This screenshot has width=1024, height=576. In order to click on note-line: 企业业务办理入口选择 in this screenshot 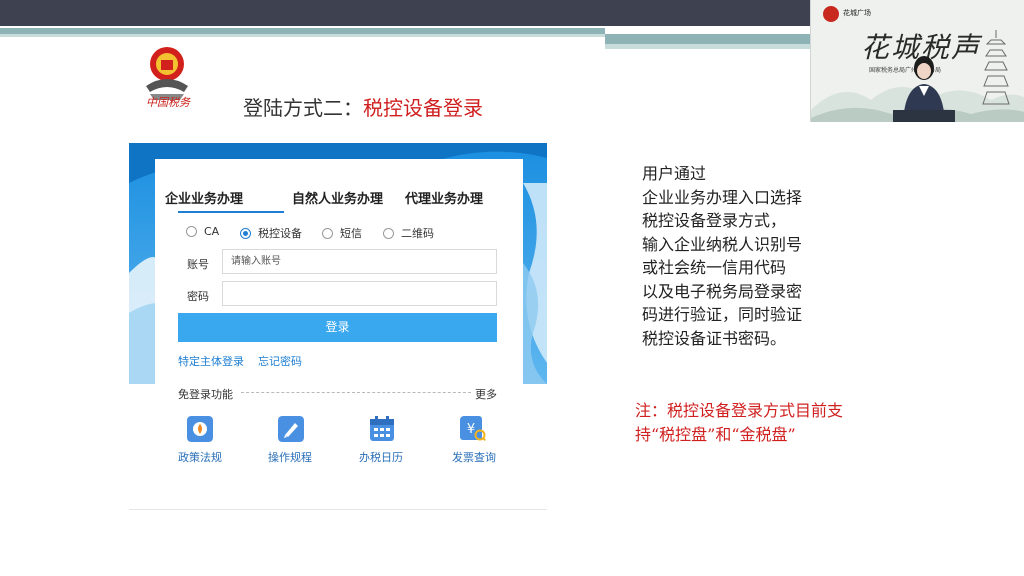, I will do `click(722, 197)`.